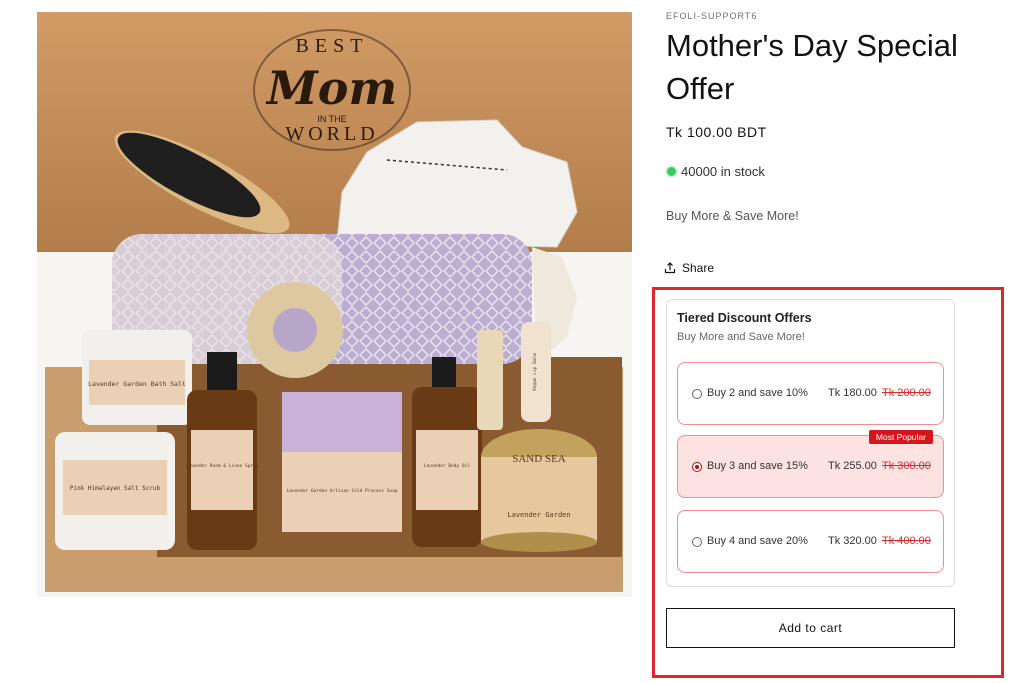 The image size is (1024, 683). I want to click on lid-text-best: BEST, so click(332, 46).